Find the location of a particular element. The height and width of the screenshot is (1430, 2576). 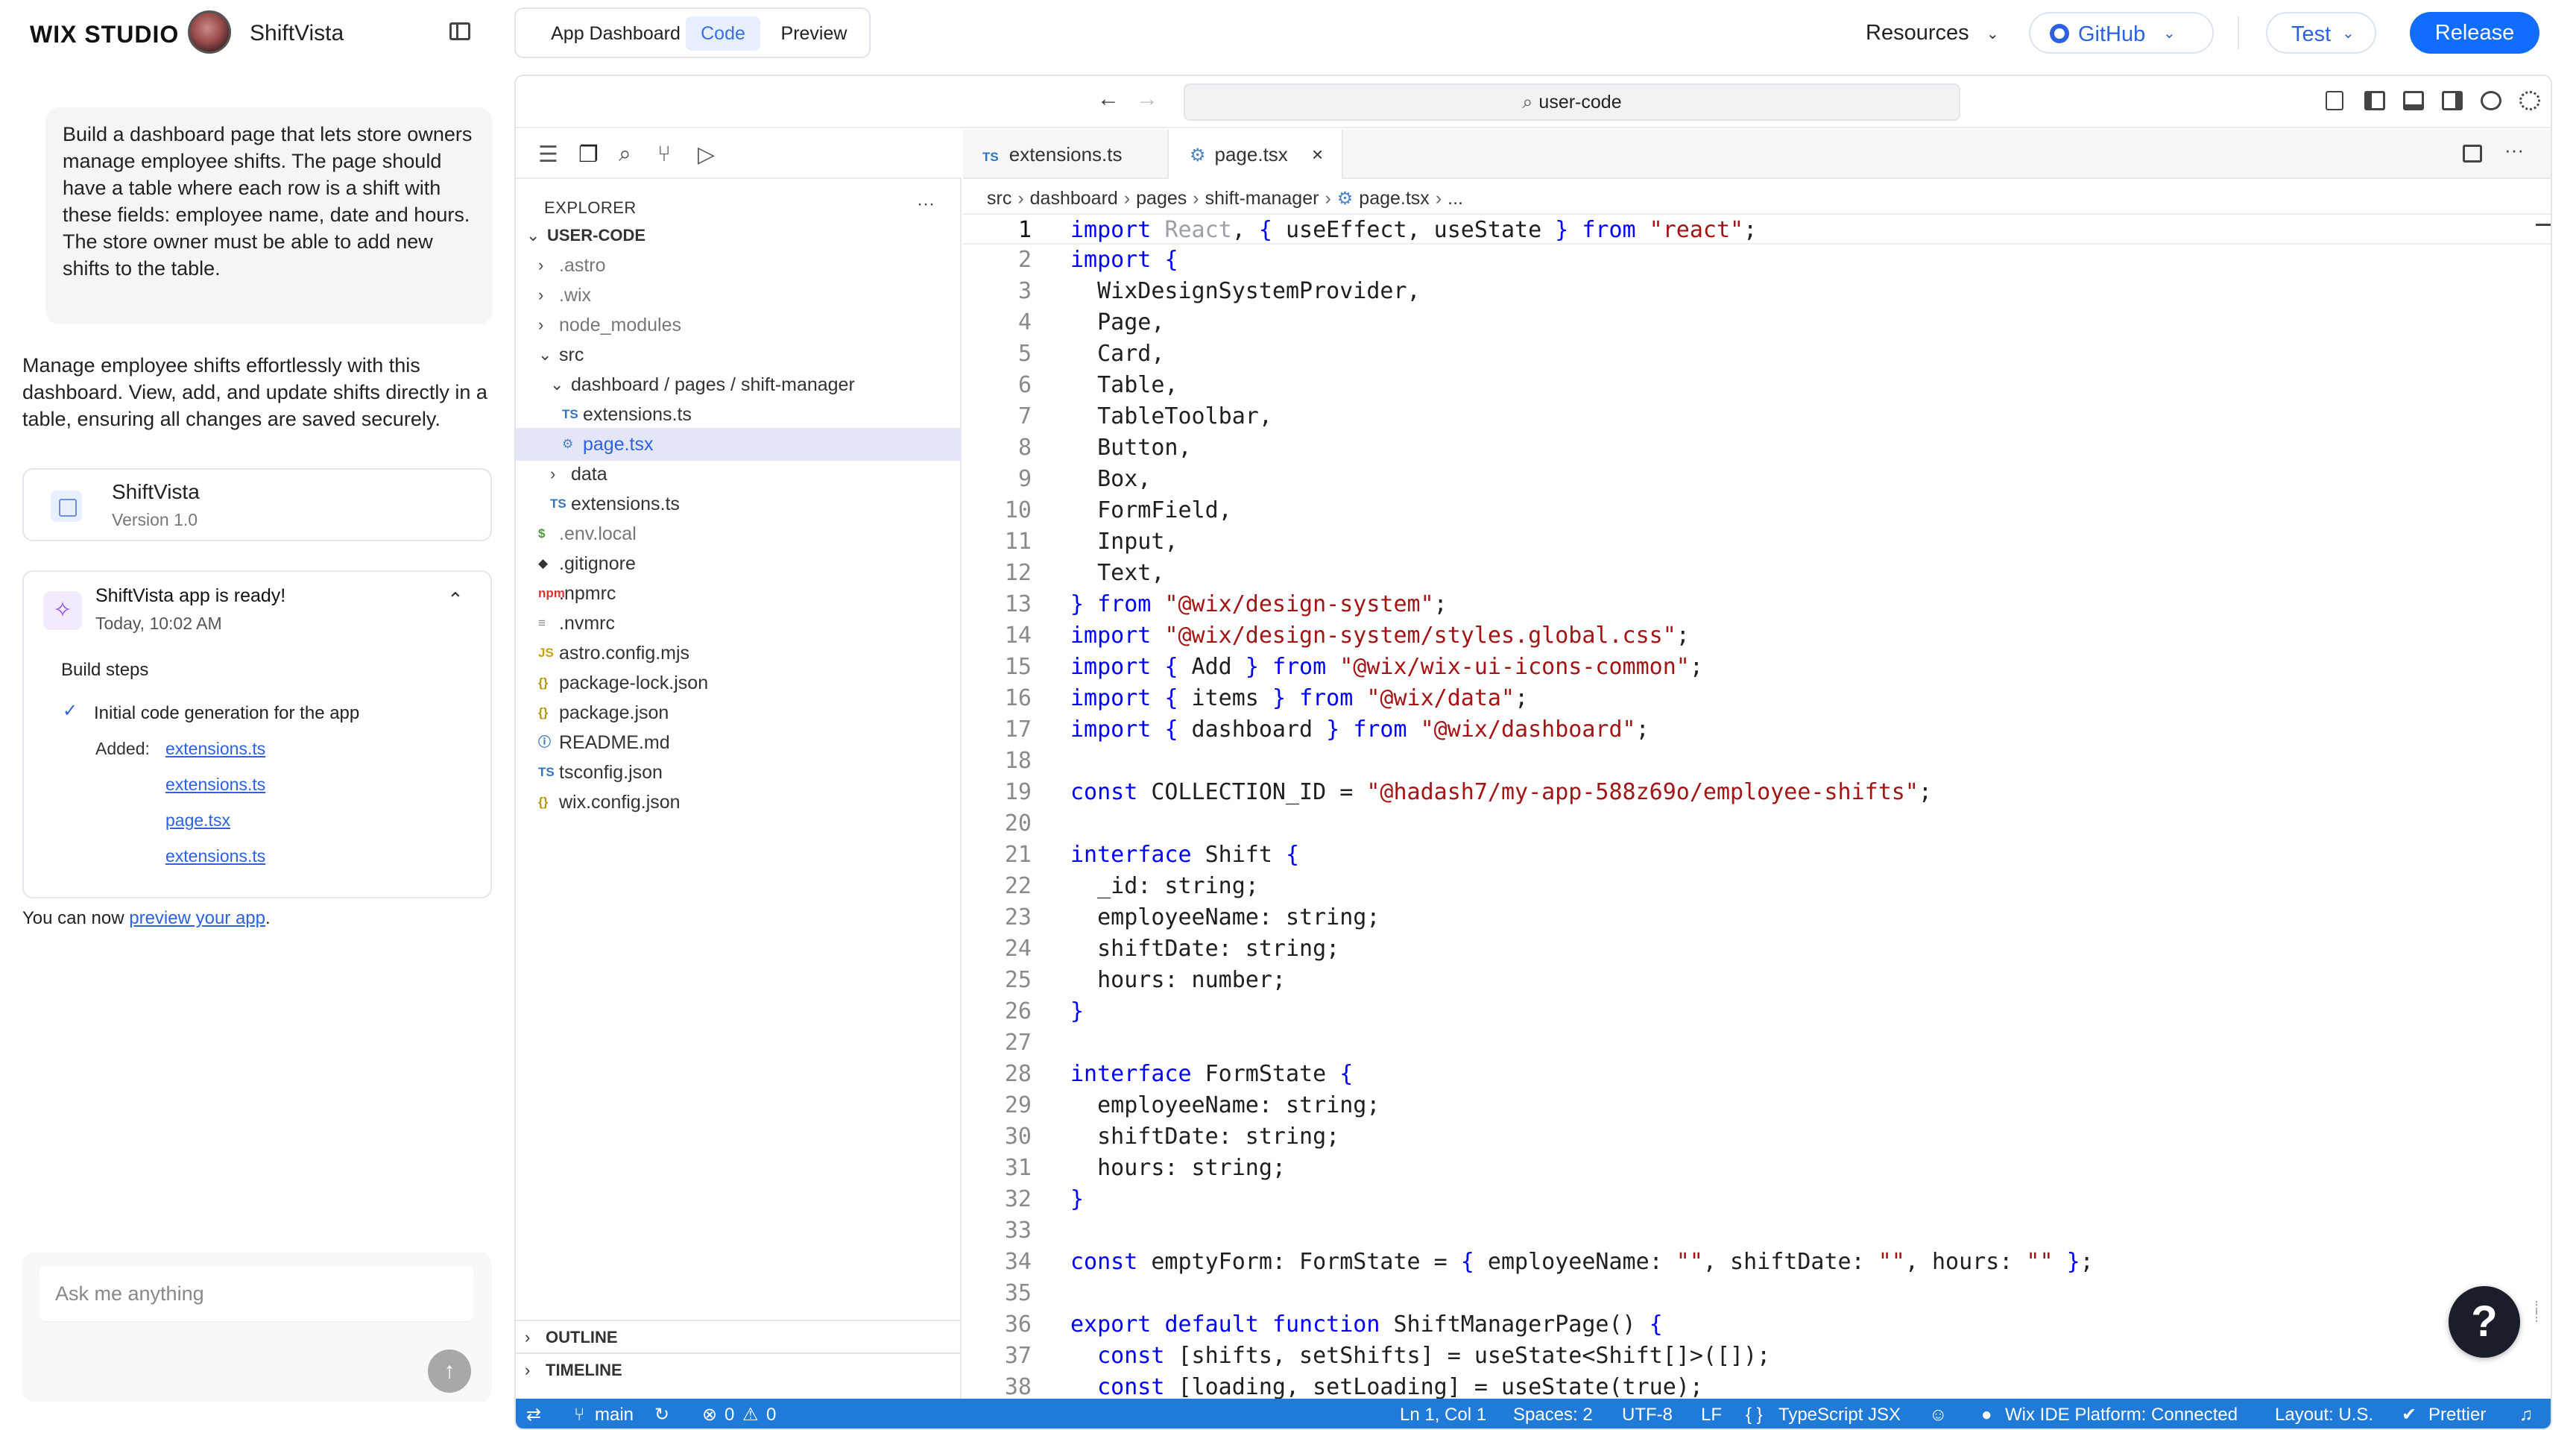

tree-folder: › data is located at coordinates (739, 475).